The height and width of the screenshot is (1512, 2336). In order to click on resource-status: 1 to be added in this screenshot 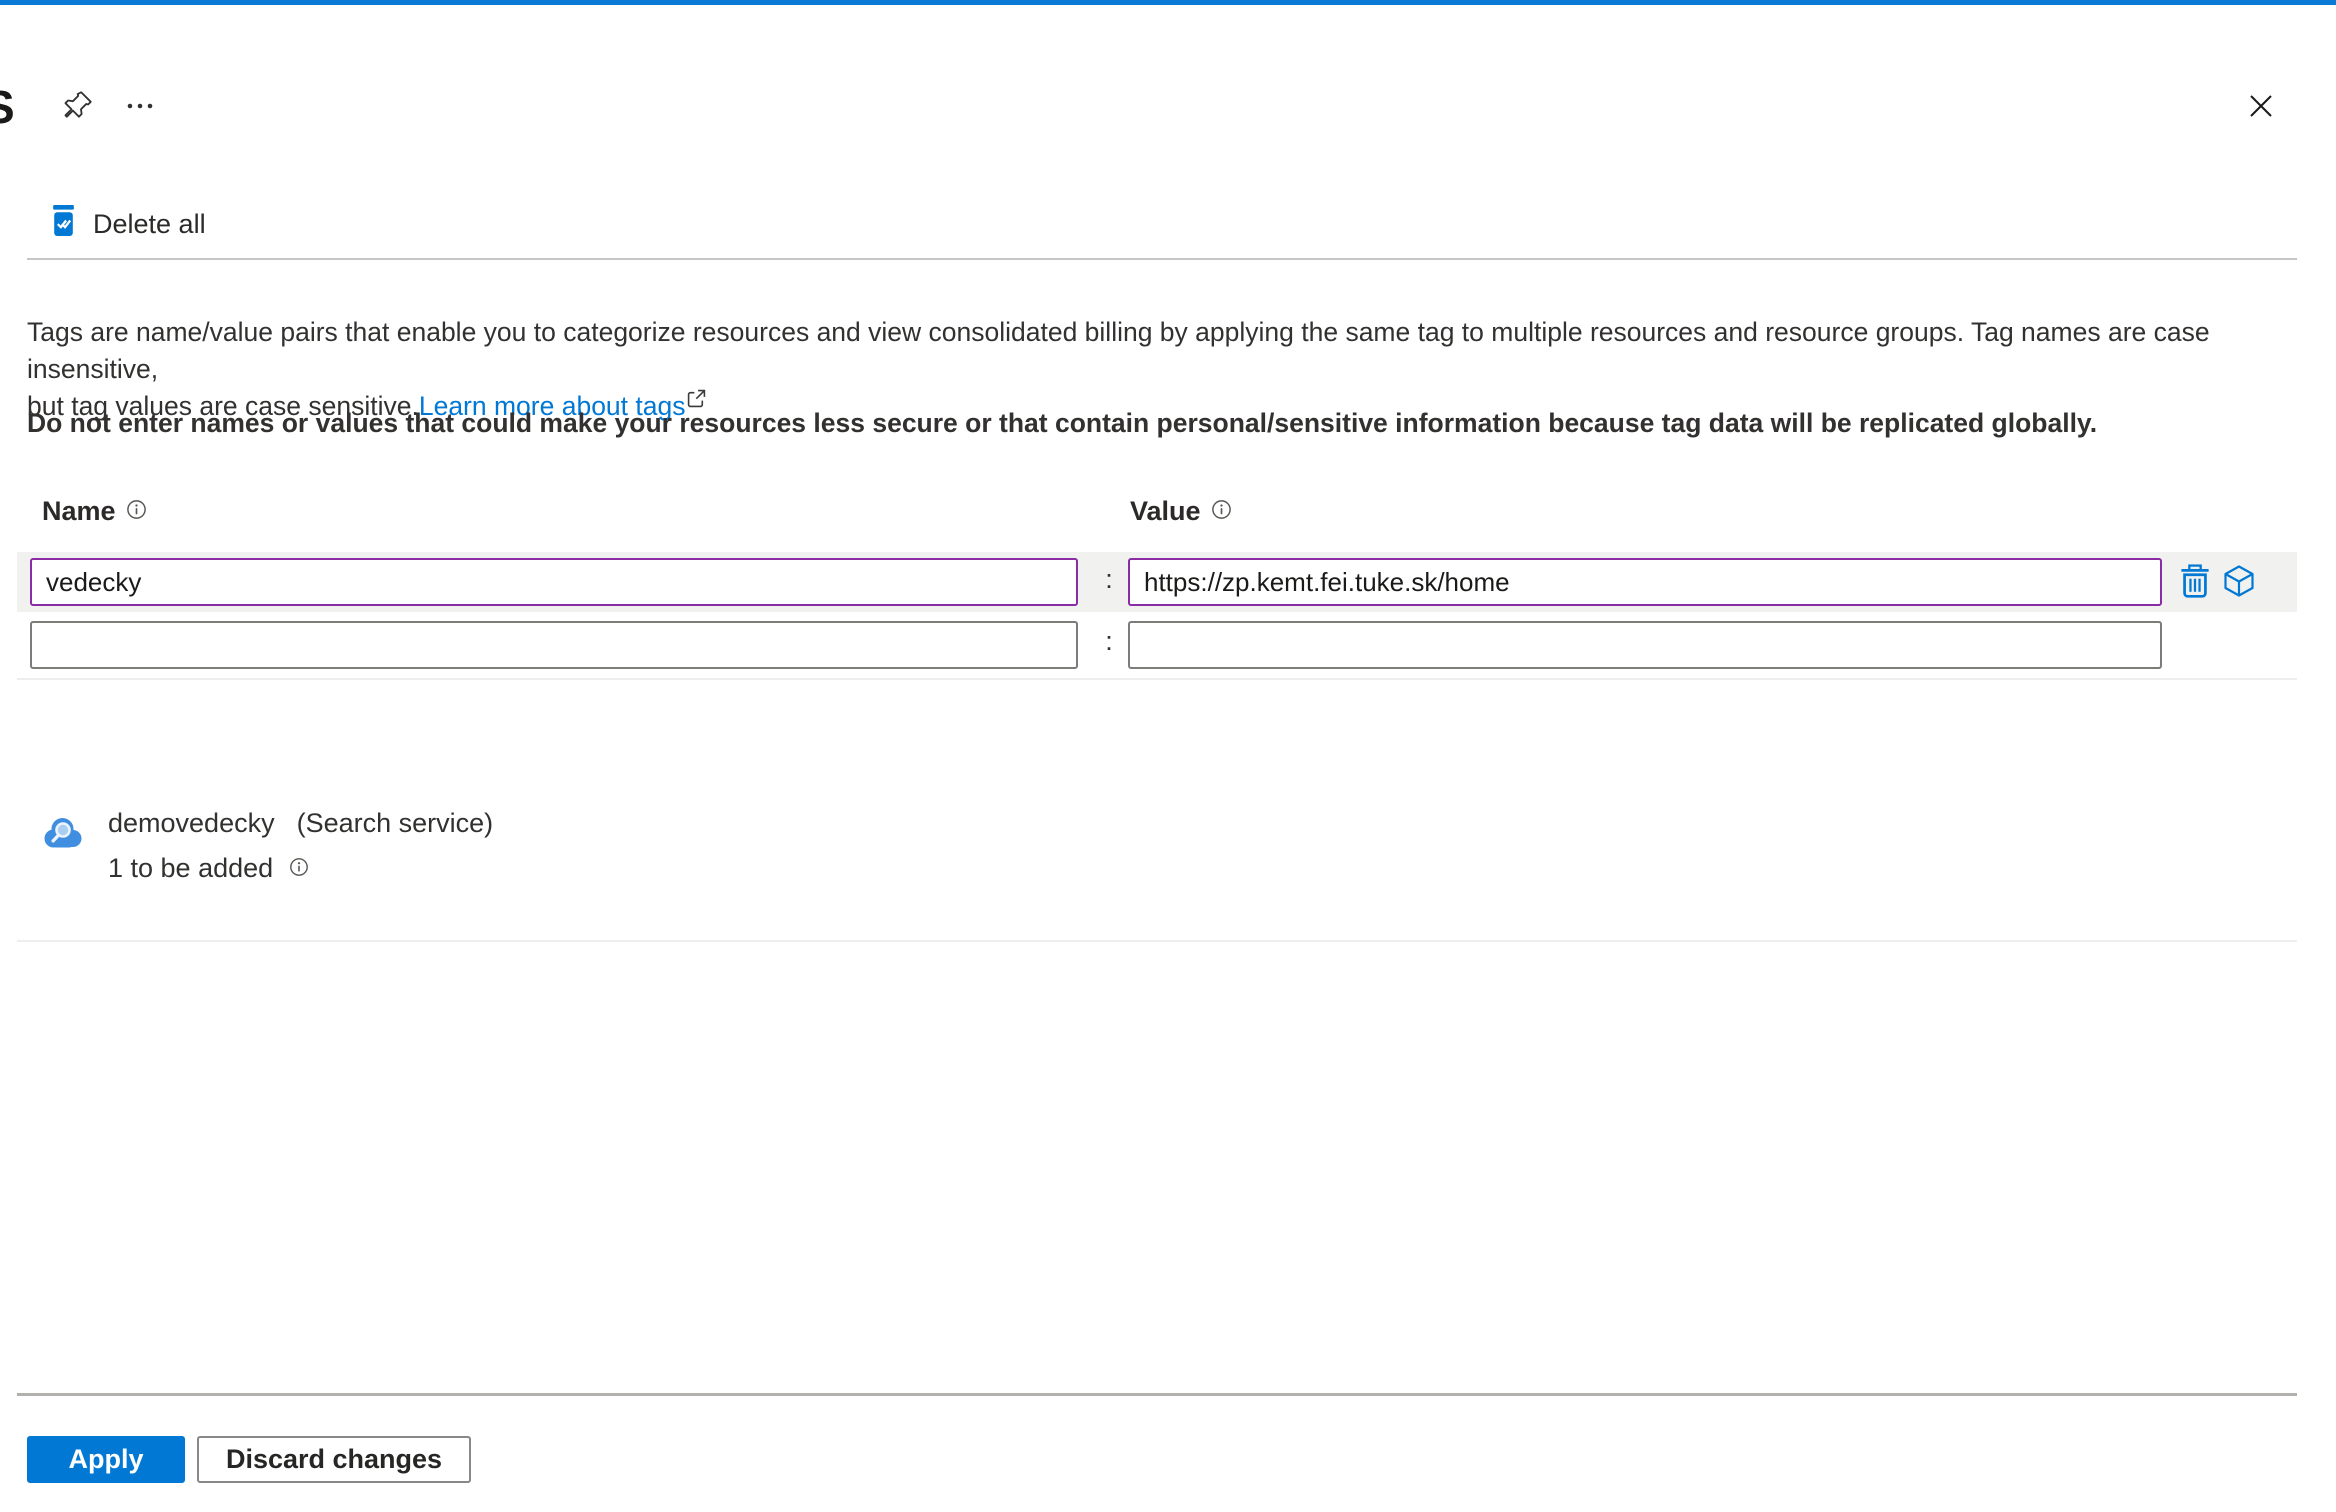, I will do `click(191, 868)`.